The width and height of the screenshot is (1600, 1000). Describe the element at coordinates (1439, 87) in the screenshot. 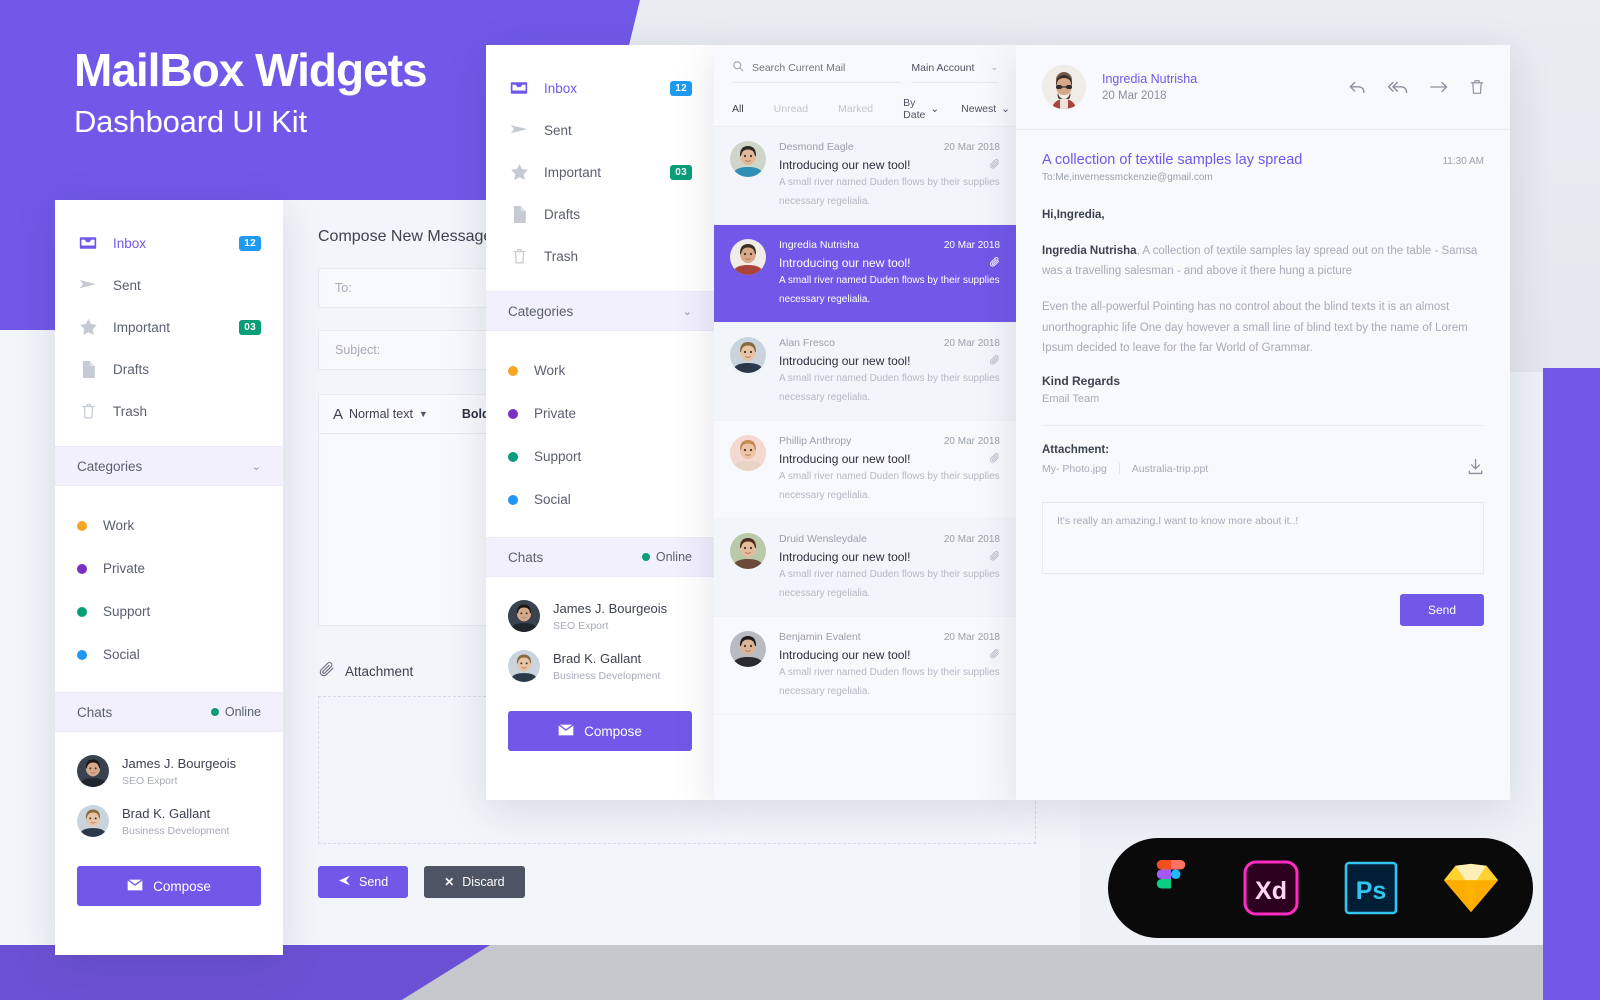

I see `forward-icon` at that location.